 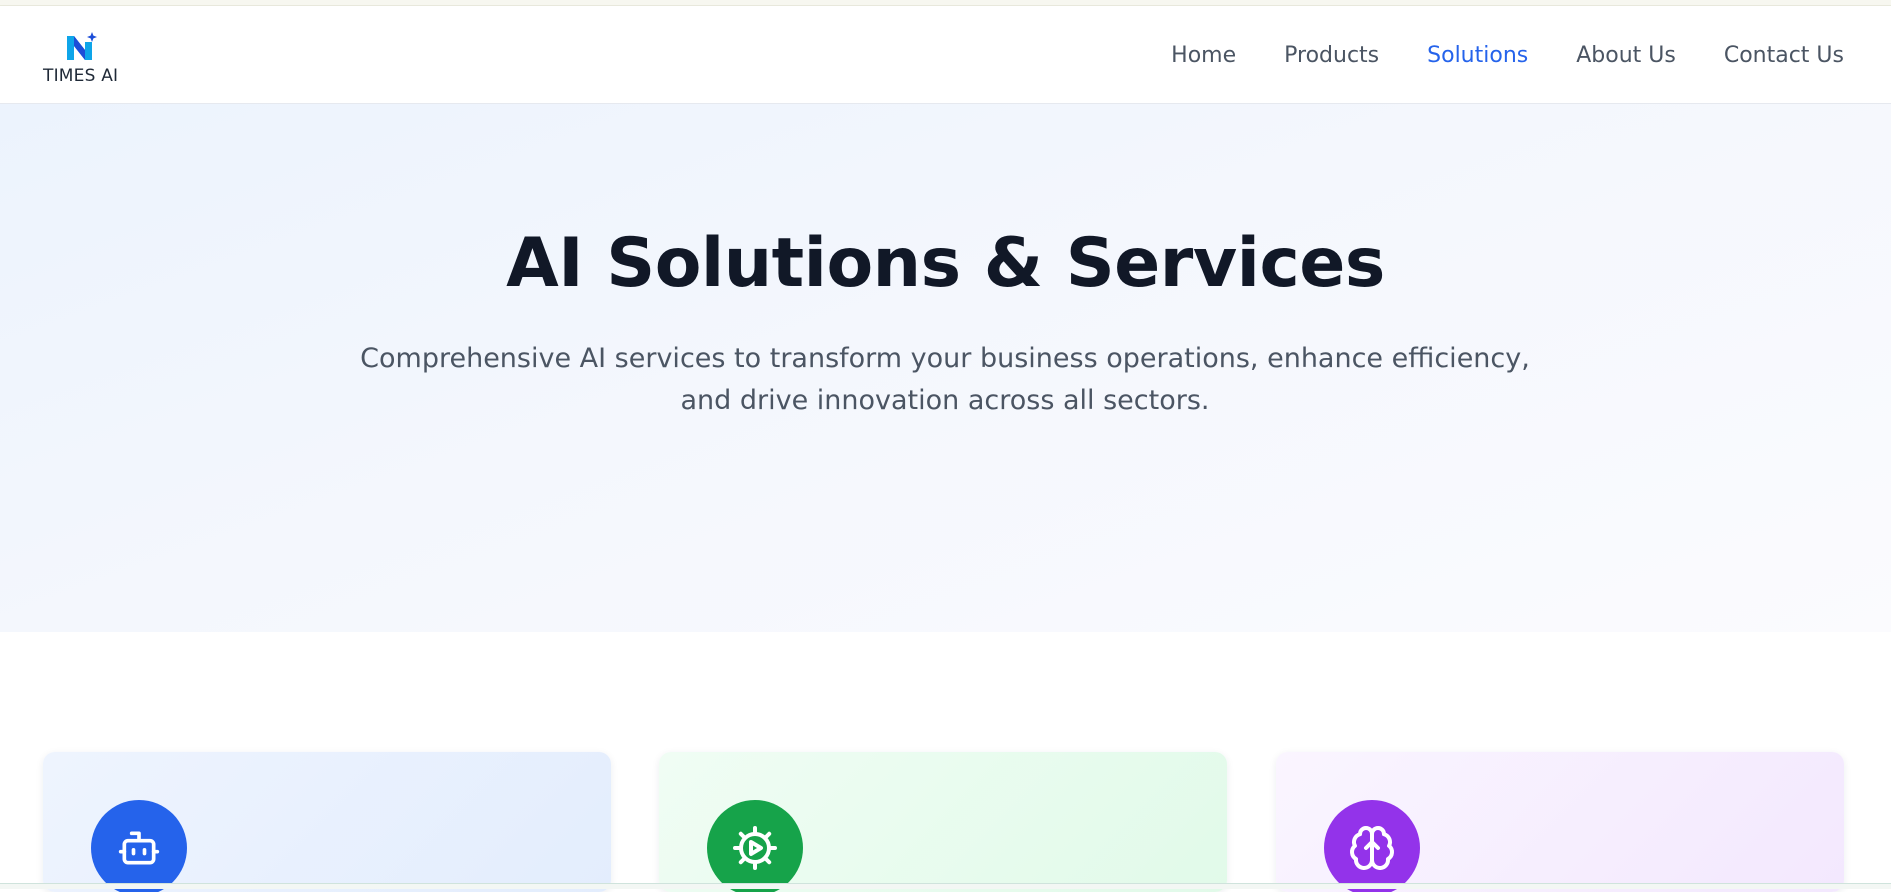 I want to click on nav-products: Products, so click(x=1331, y=55).